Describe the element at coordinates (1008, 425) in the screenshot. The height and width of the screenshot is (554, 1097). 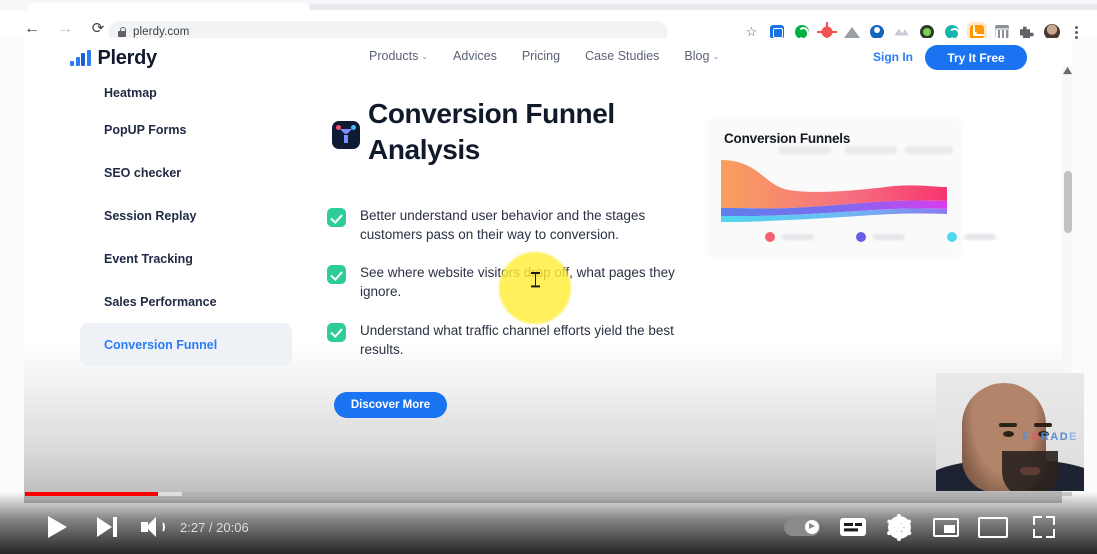
I see `eyebrow-left` at that location.